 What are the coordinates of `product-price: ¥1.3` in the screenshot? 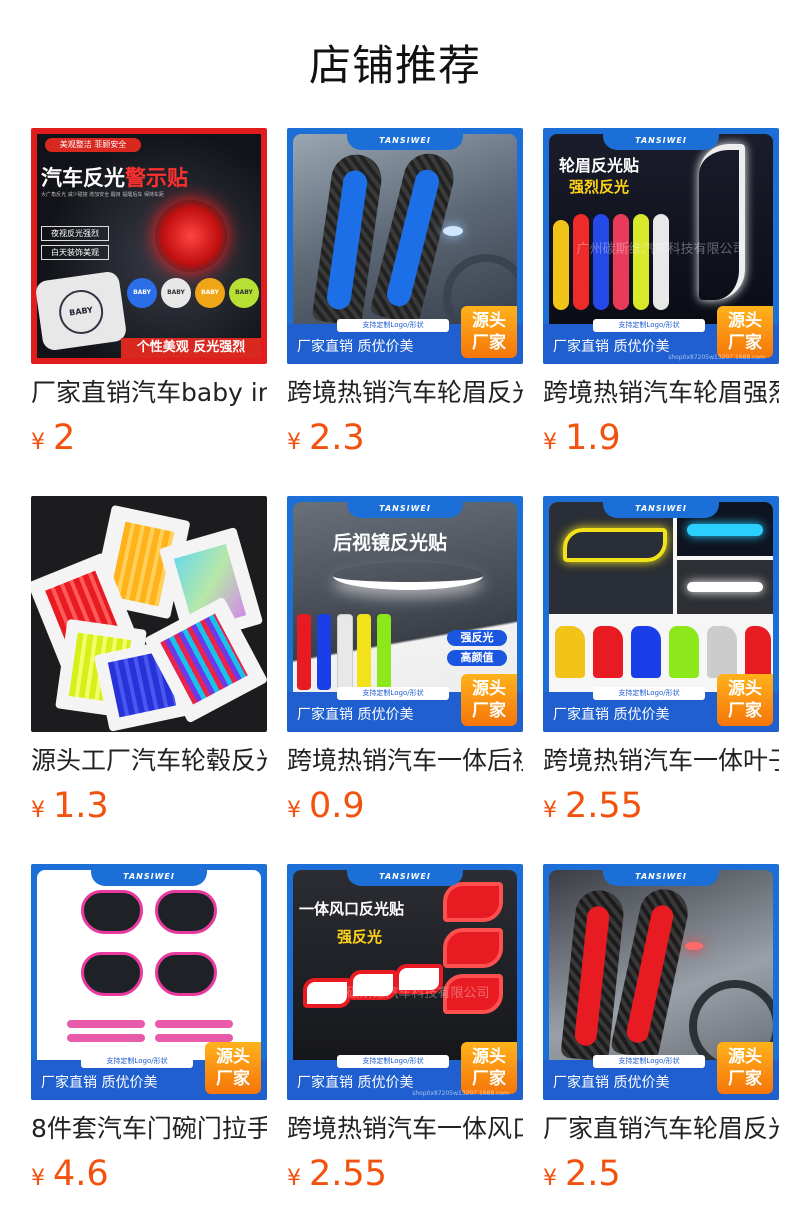 It's located at (70, 806).